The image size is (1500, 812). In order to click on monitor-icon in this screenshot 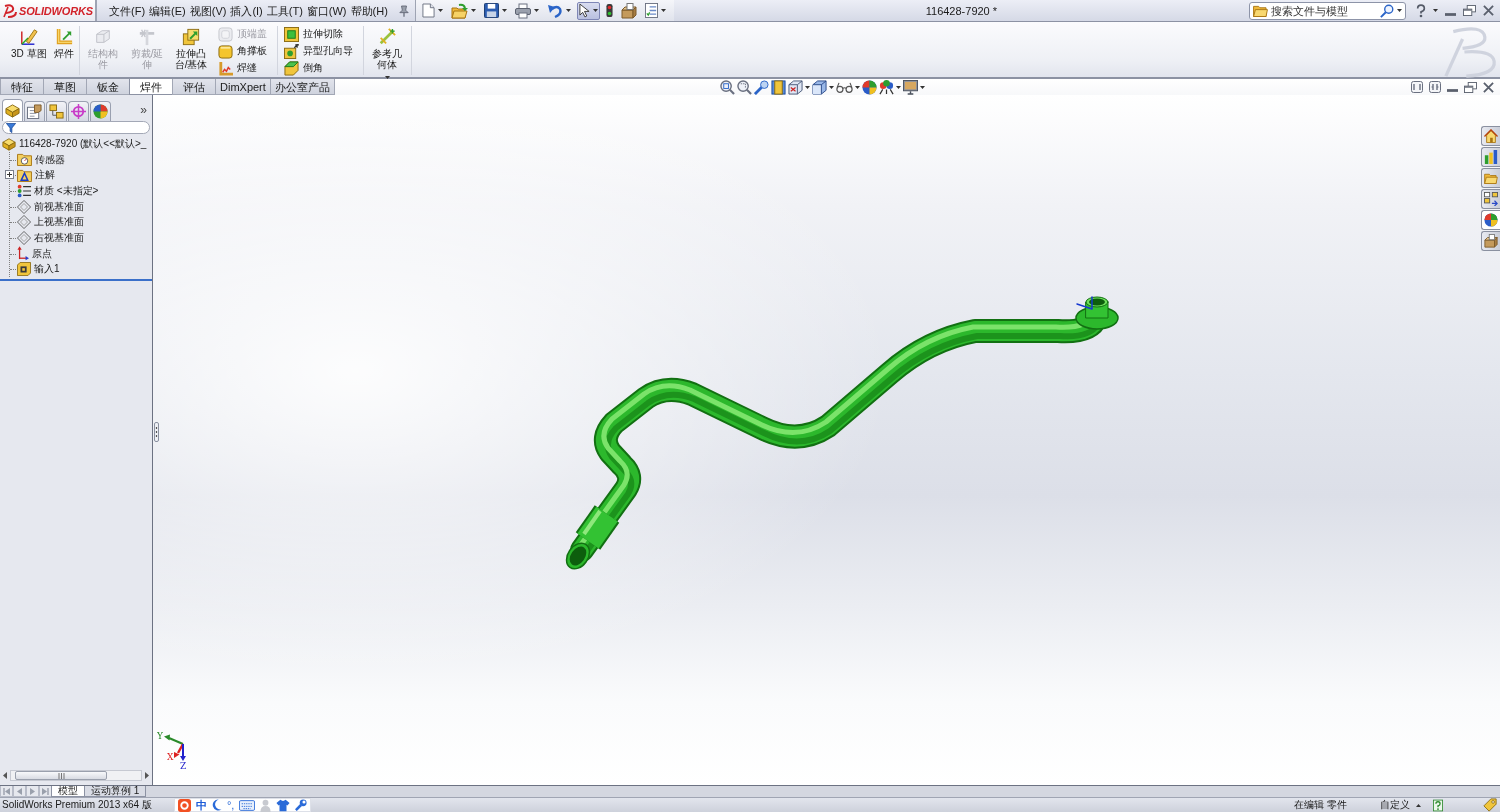, I will do `click(910, 87)`.